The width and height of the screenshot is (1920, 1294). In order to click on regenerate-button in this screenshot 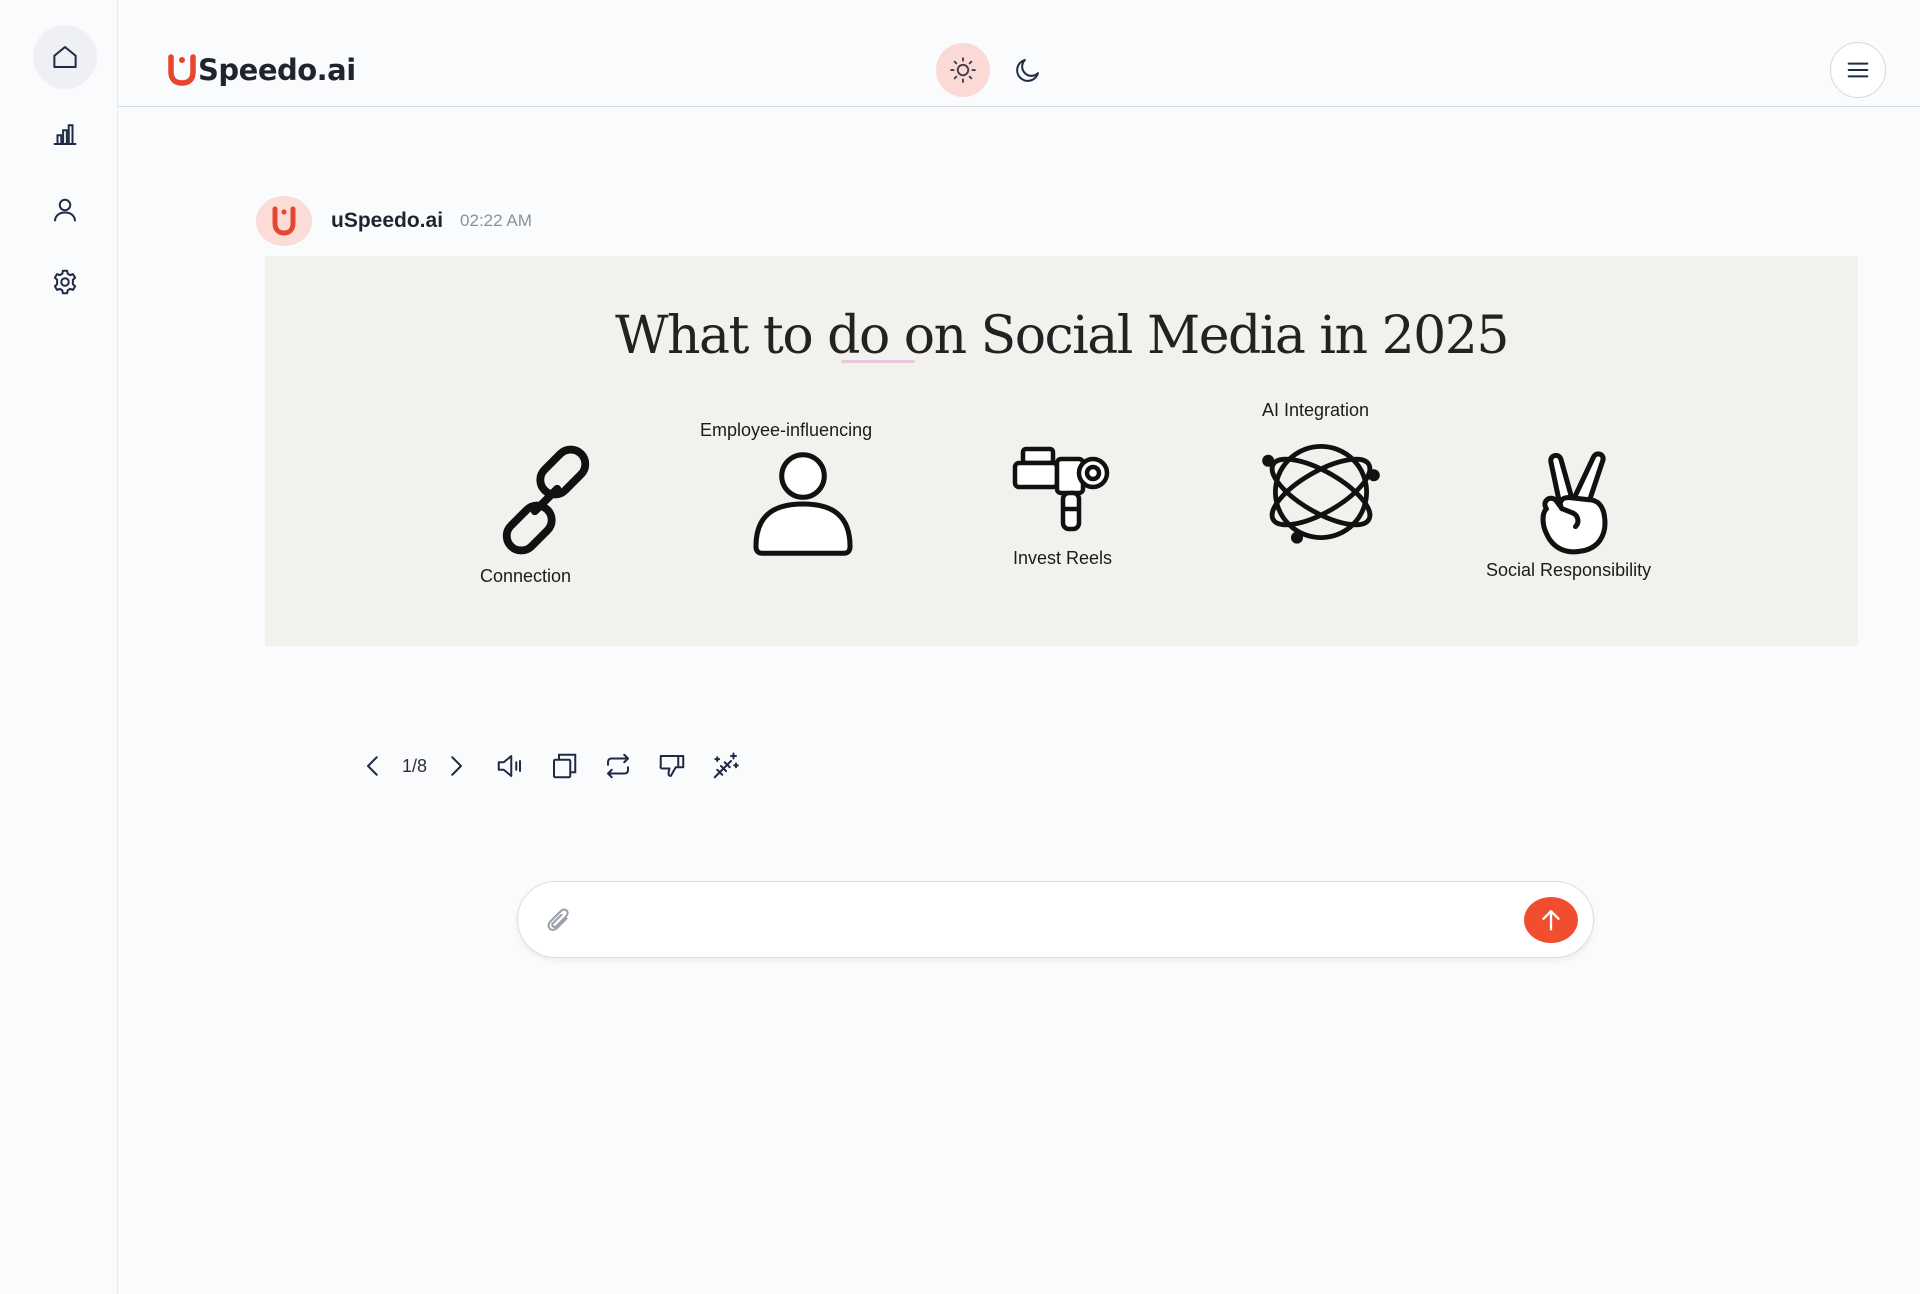, I will do `click(618, 766)`.